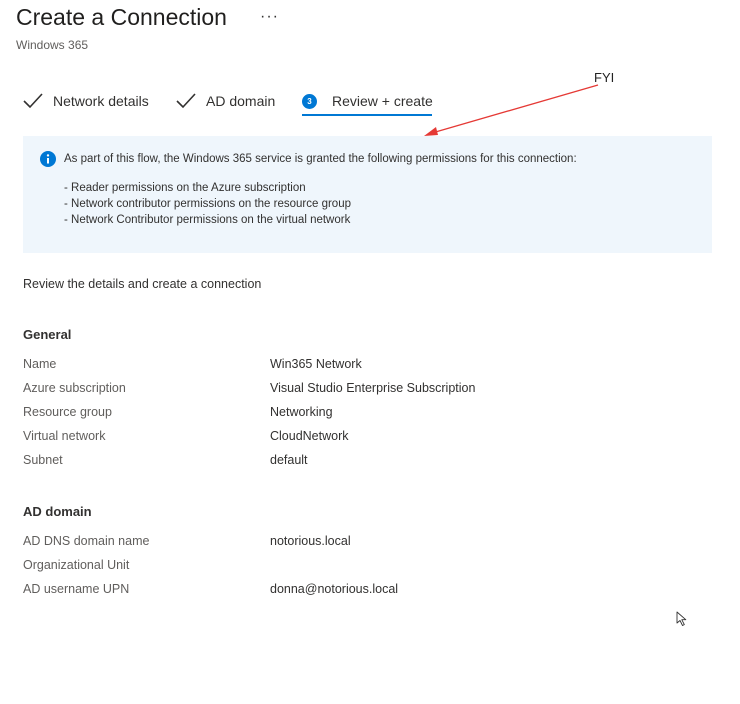  What do you see at coordinates (67, 412) in the screenshot?
I see `detail-label: Resource group` at bounding box center [67, 412].